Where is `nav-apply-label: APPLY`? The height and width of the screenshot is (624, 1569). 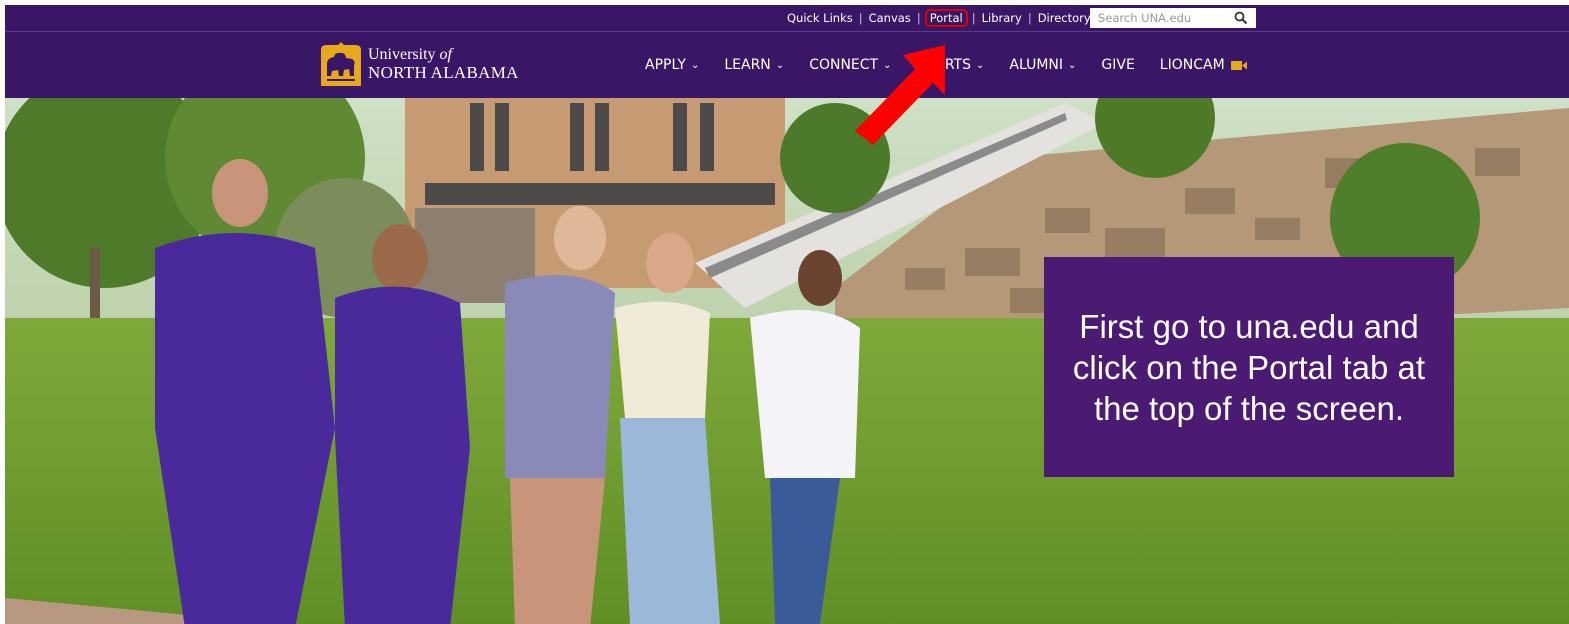
nav-apply-label: APPLY is located at coordinates (665, 65).